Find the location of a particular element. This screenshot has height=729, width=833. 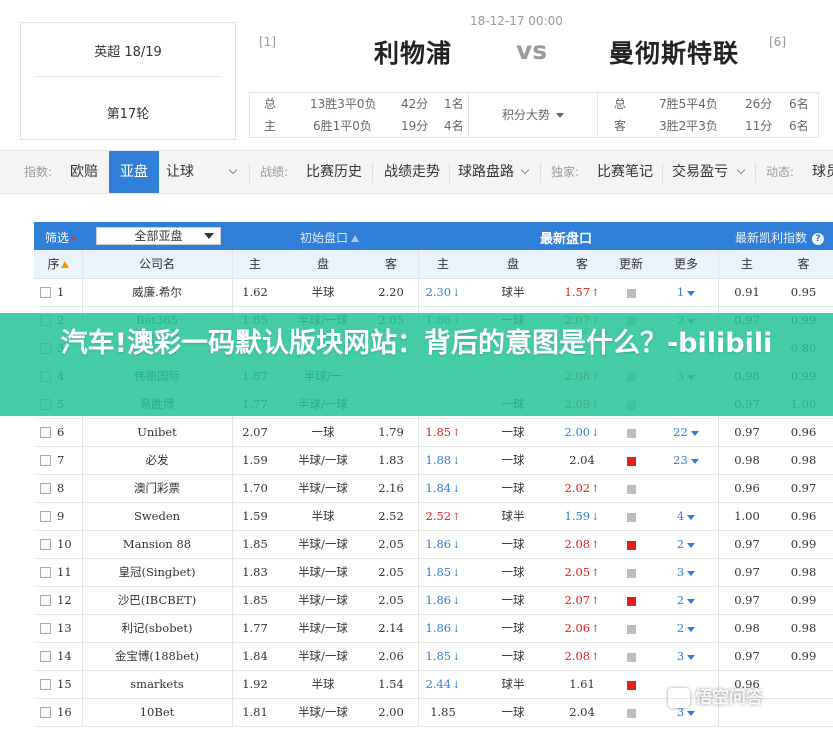

nav-item-profit: 交易盈亏 is located at coordinates (709, 172).